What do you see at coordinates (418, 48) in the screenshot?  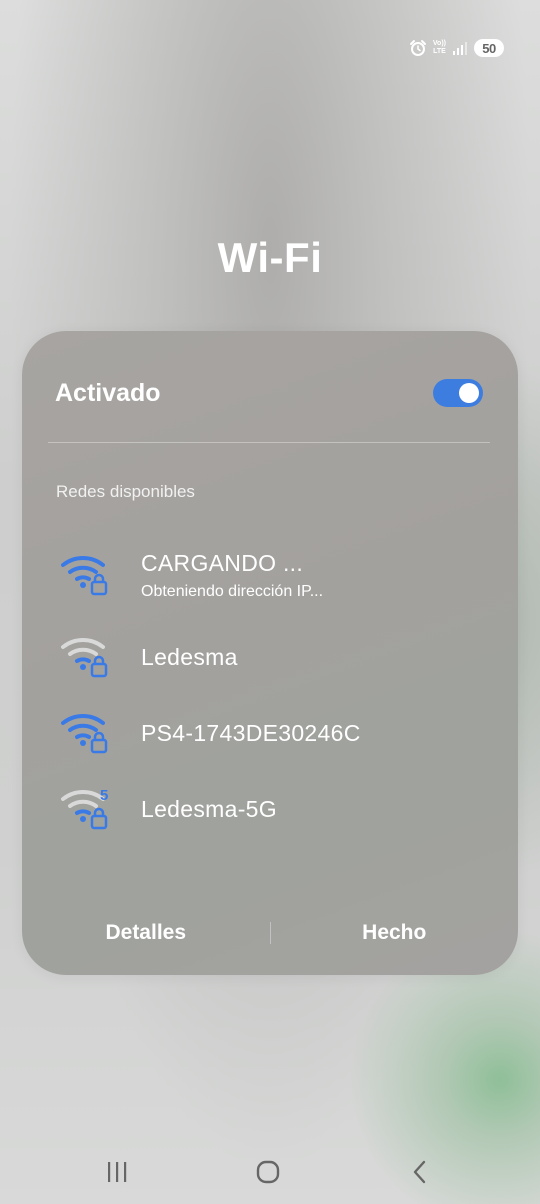 I see `alarm-icon` at bounding box center [418, 48].